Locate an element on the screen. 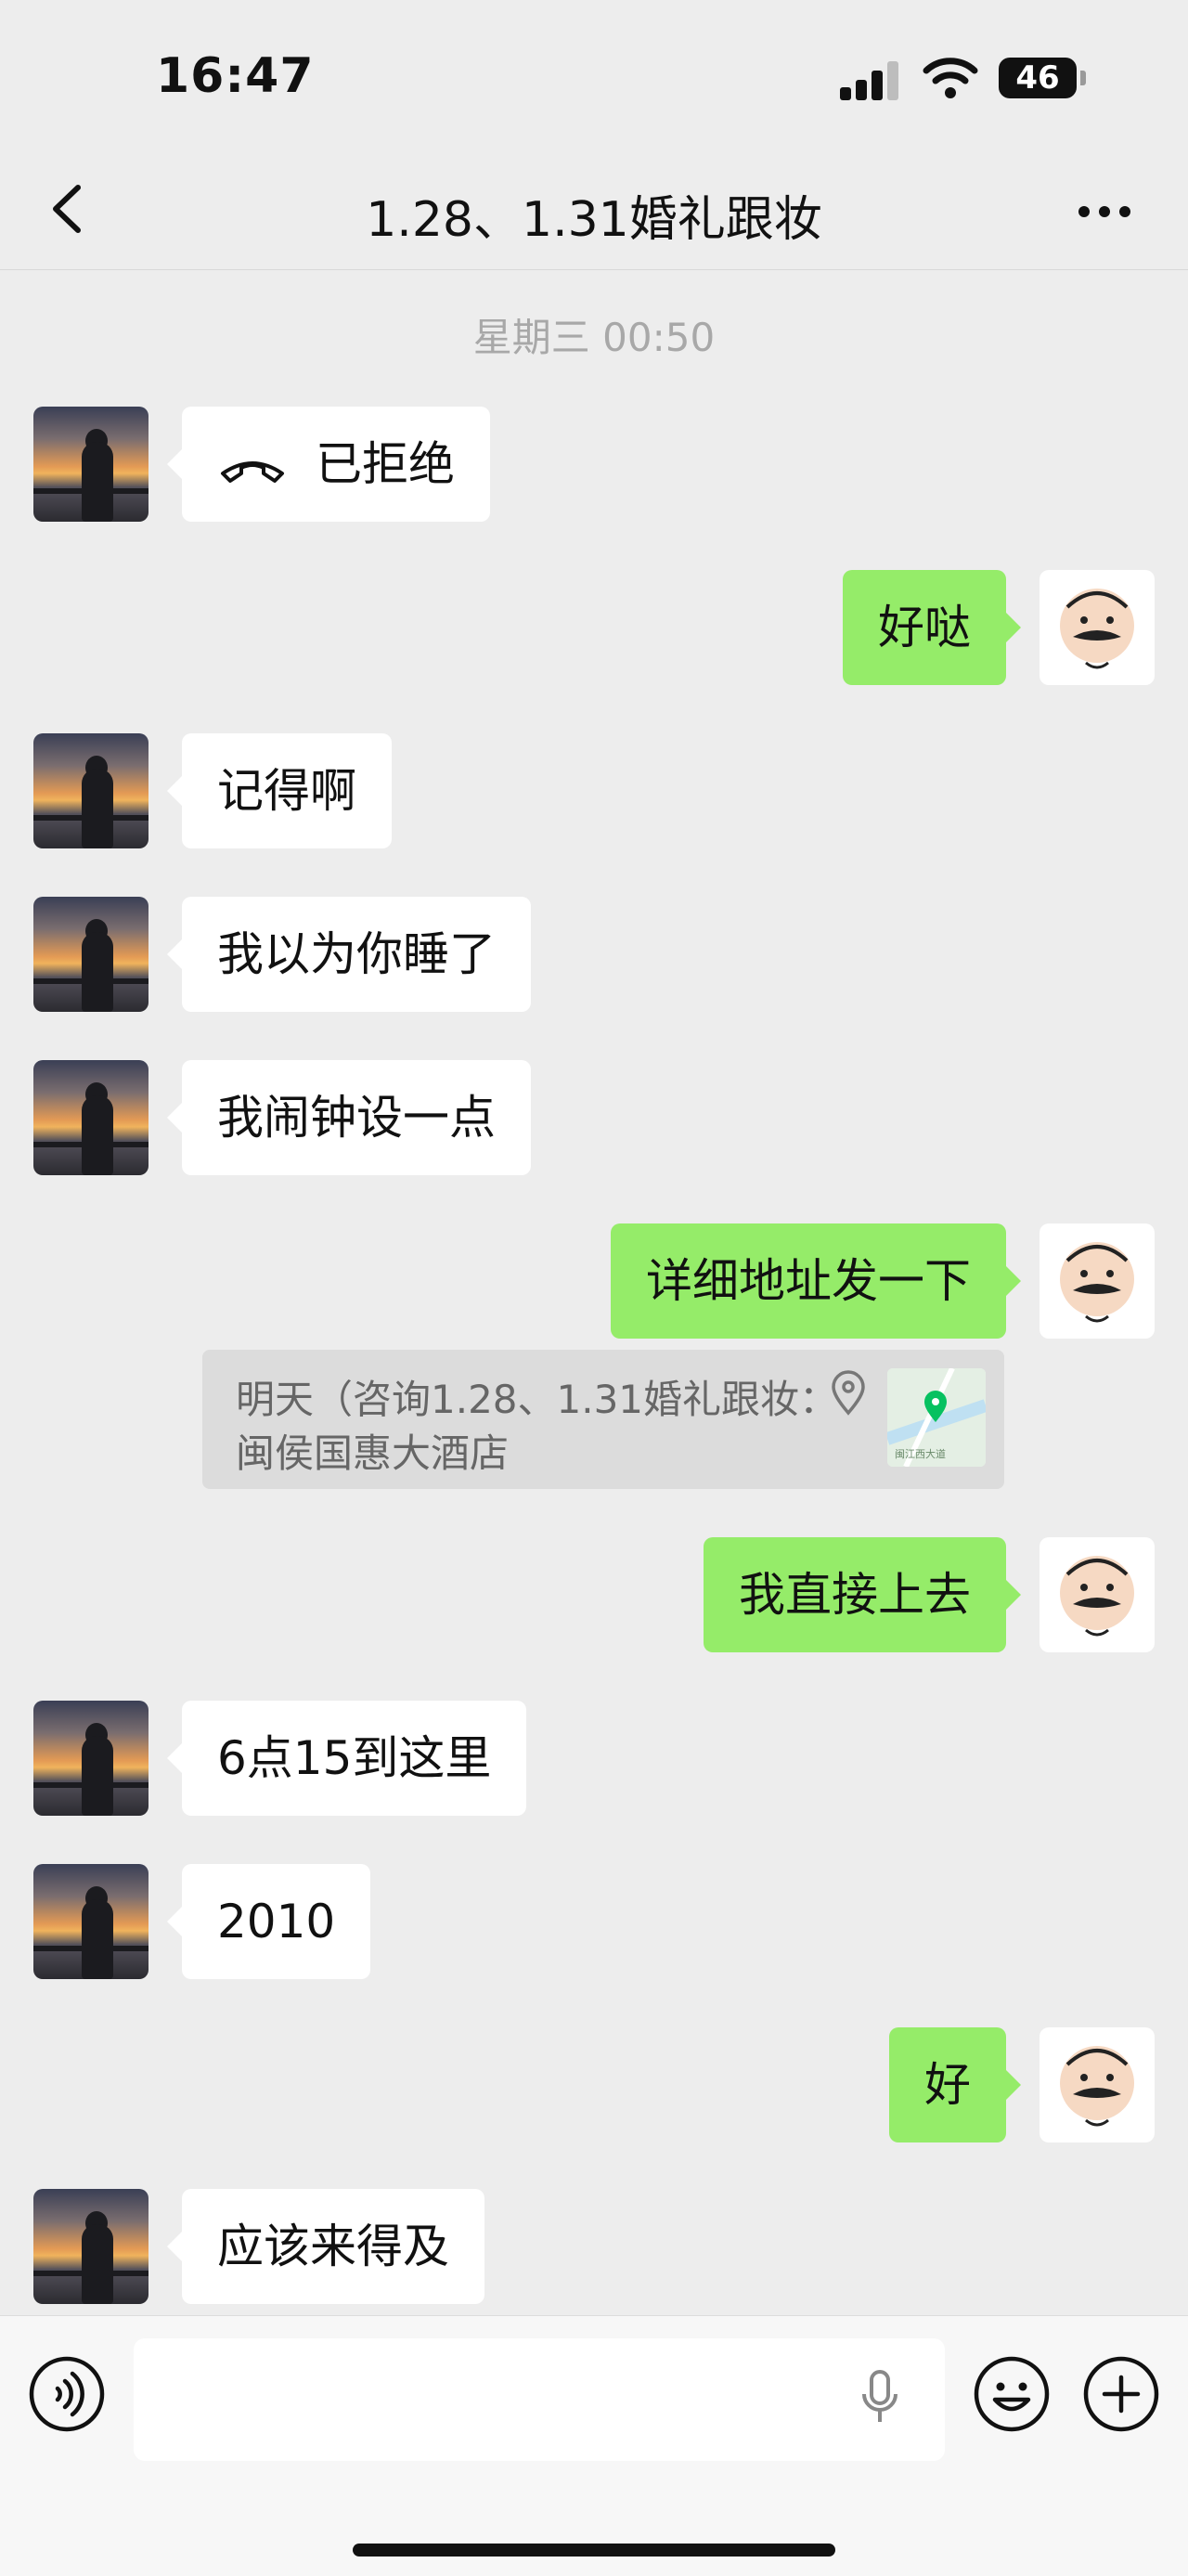 This screenshot has width=1188, height=2576. phone-declined-icon is located at coordinates (252, 471).